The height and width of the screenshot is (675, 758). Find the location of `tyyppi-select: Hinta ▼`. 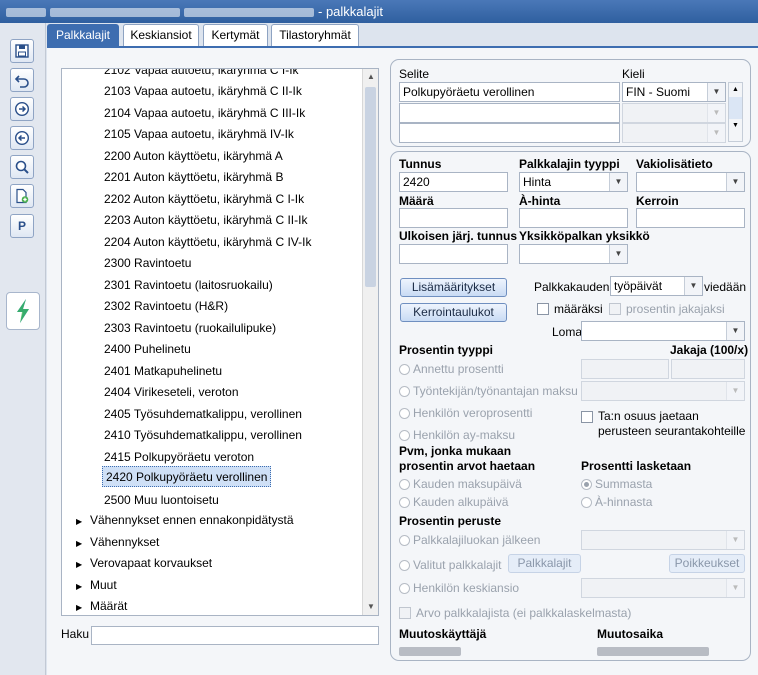

tyyppi-select: Hinta ▼ is located at coordinates (573, 182).